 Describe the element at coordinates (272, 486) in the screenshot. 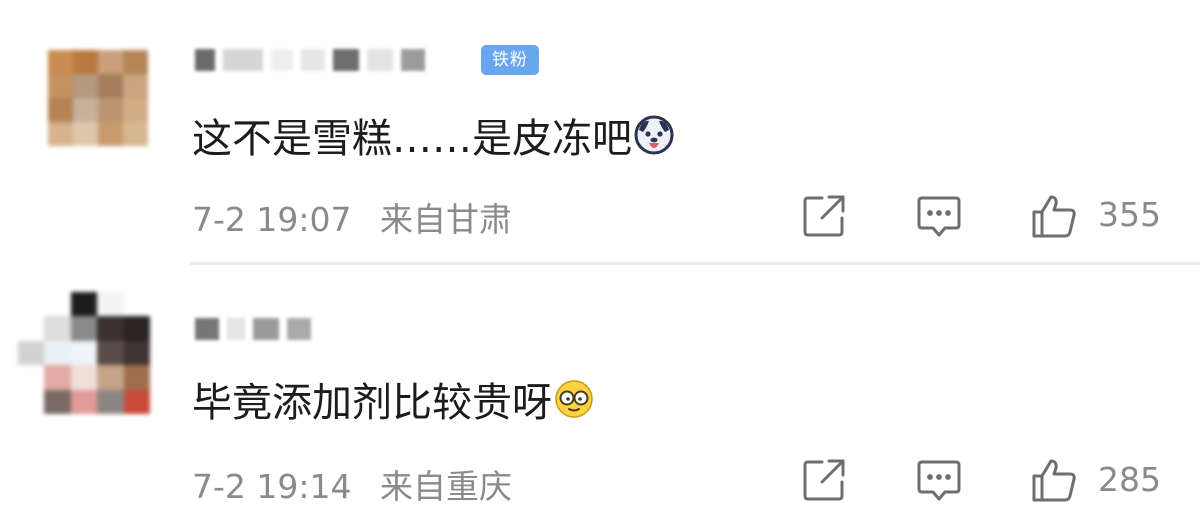

I see `comment-time: 7-2 19:14` at that location.